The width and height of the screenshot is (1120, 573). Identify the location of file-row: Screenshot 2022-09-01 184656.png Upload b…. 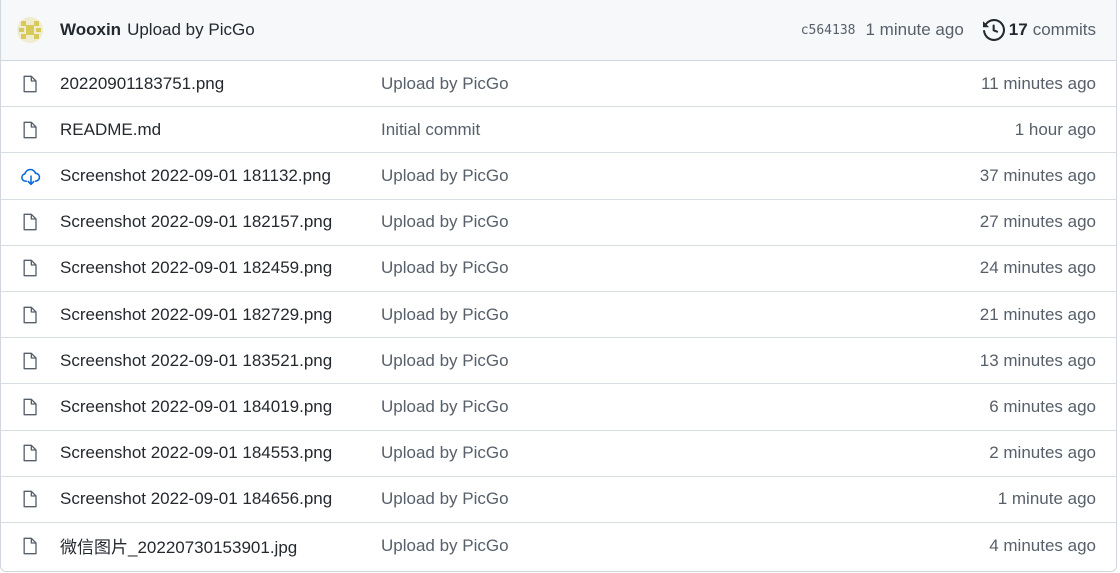
(558, 500).